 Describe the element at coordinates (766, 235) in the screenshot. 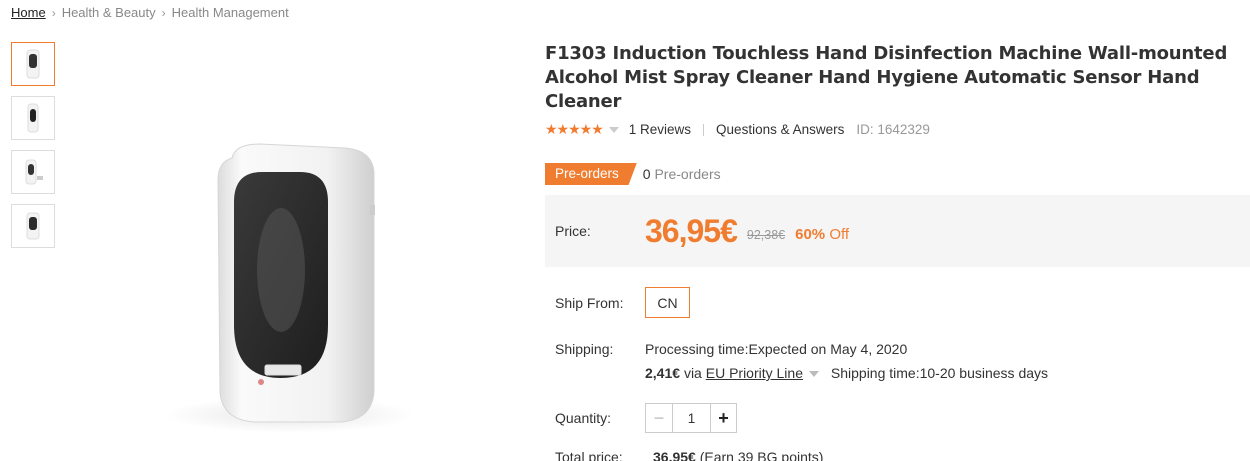

I see `original-price: 92,38€` at that location.